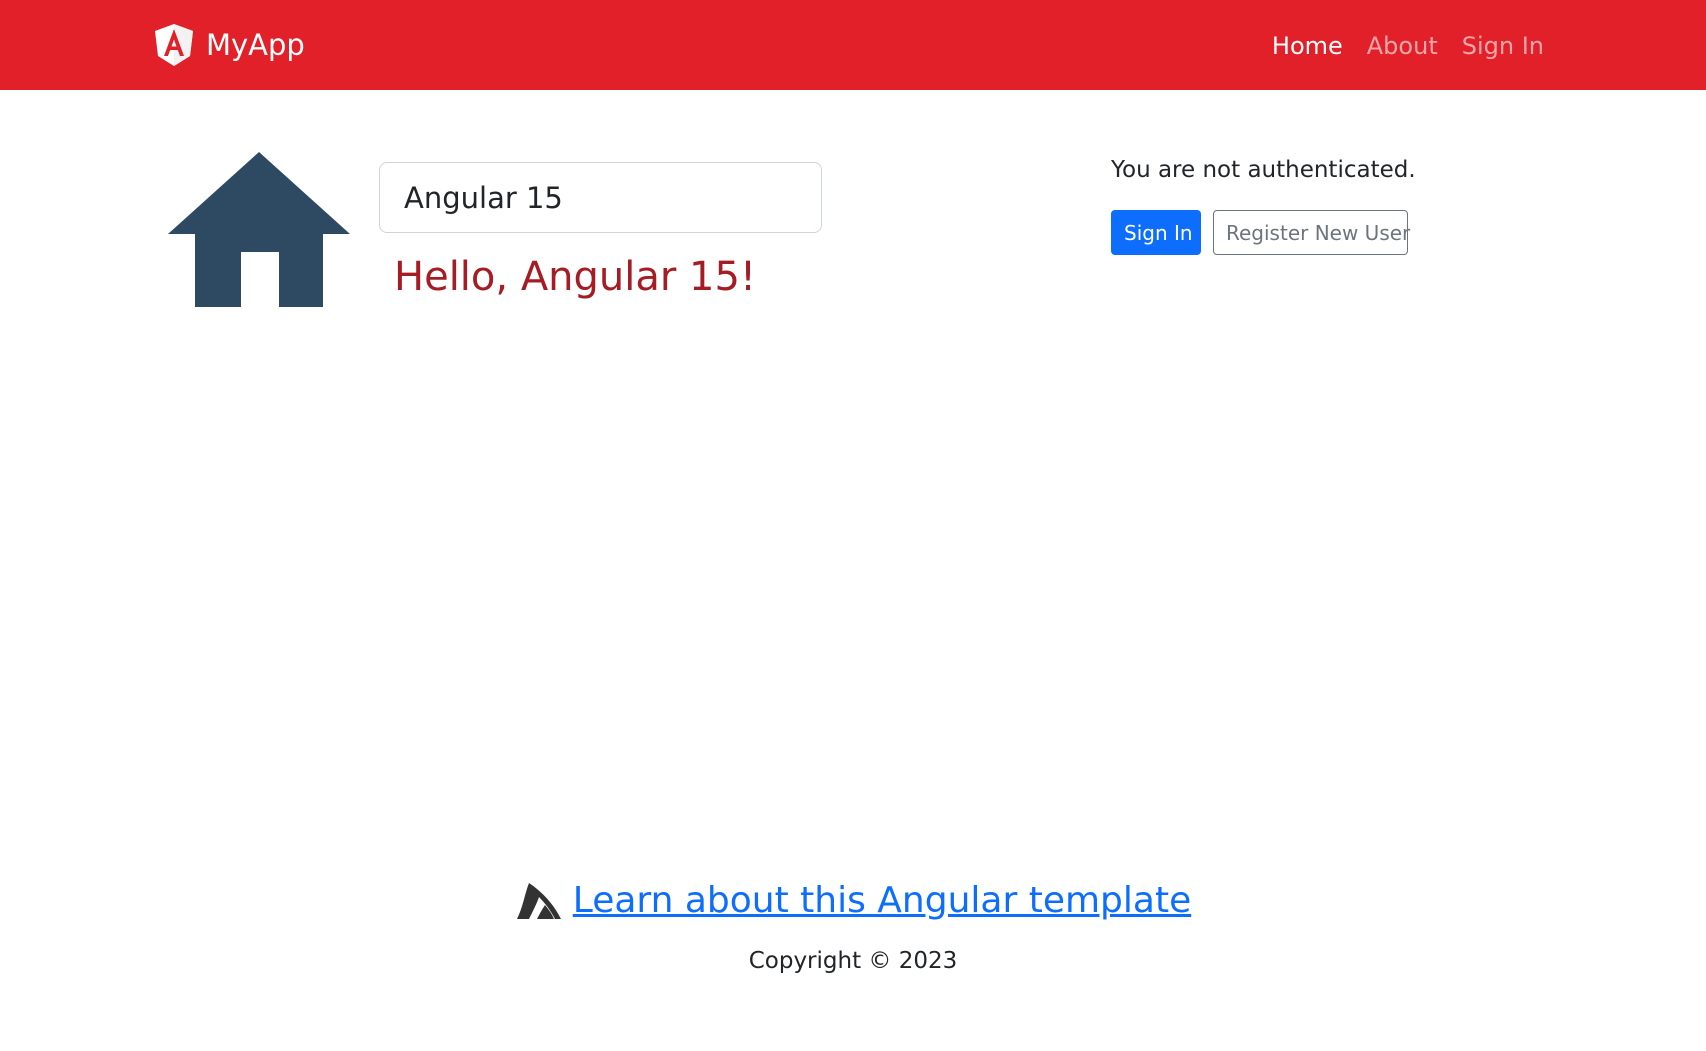  What do you see at coordinates (853, 961) in the screenshot?
I see `copyright-text: Copyright © 2023` at bounding box center [853, 961].